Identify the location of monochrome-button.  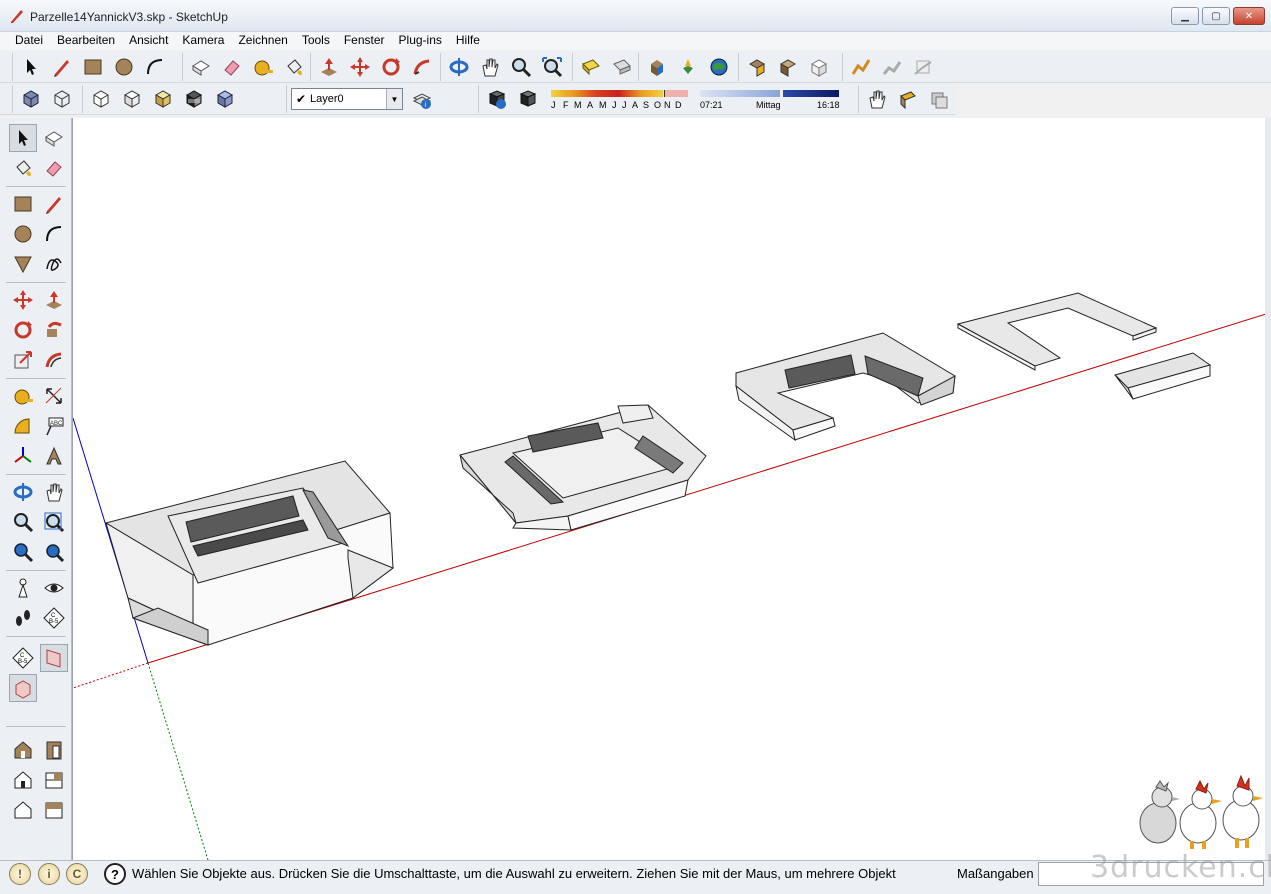
(194, 99).